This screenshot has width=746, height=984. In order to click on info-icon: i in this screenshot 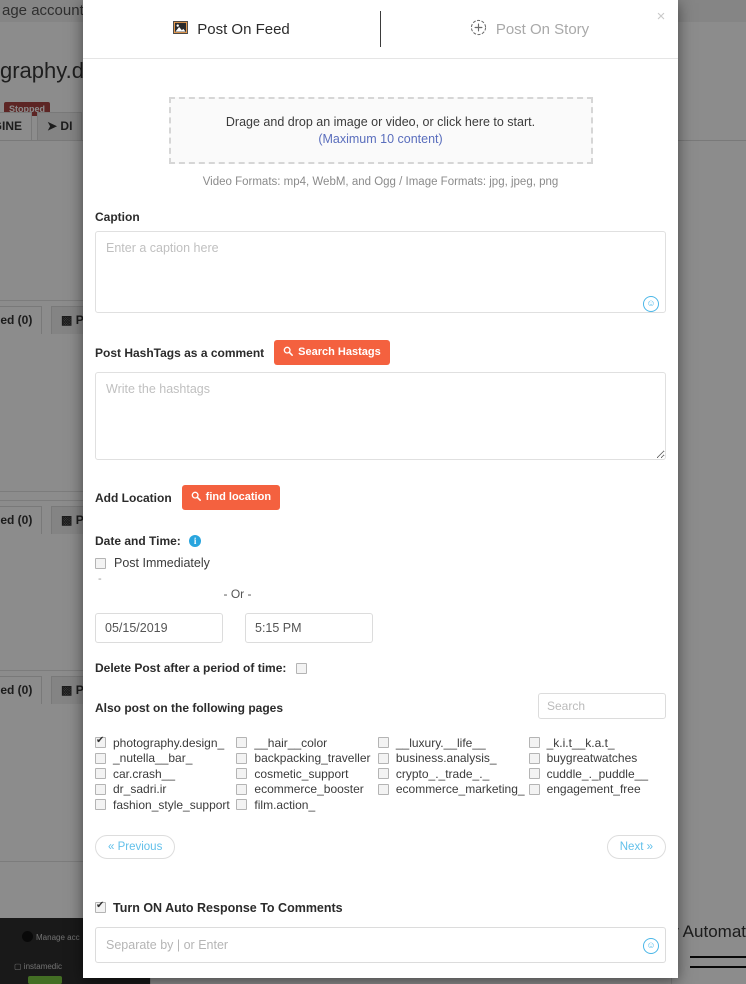, I will do `click(195, 541)`.